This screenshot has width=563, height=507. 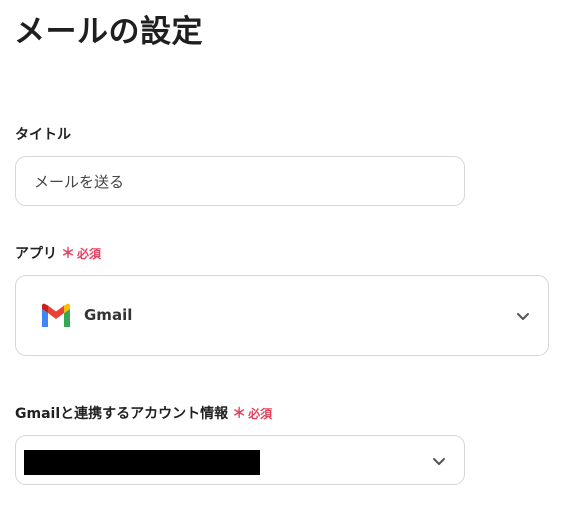 What do you see at coordinates (36, 254) in the screenshot?
I see `app-label-text: アプリ` at bounding box center [36, 254].